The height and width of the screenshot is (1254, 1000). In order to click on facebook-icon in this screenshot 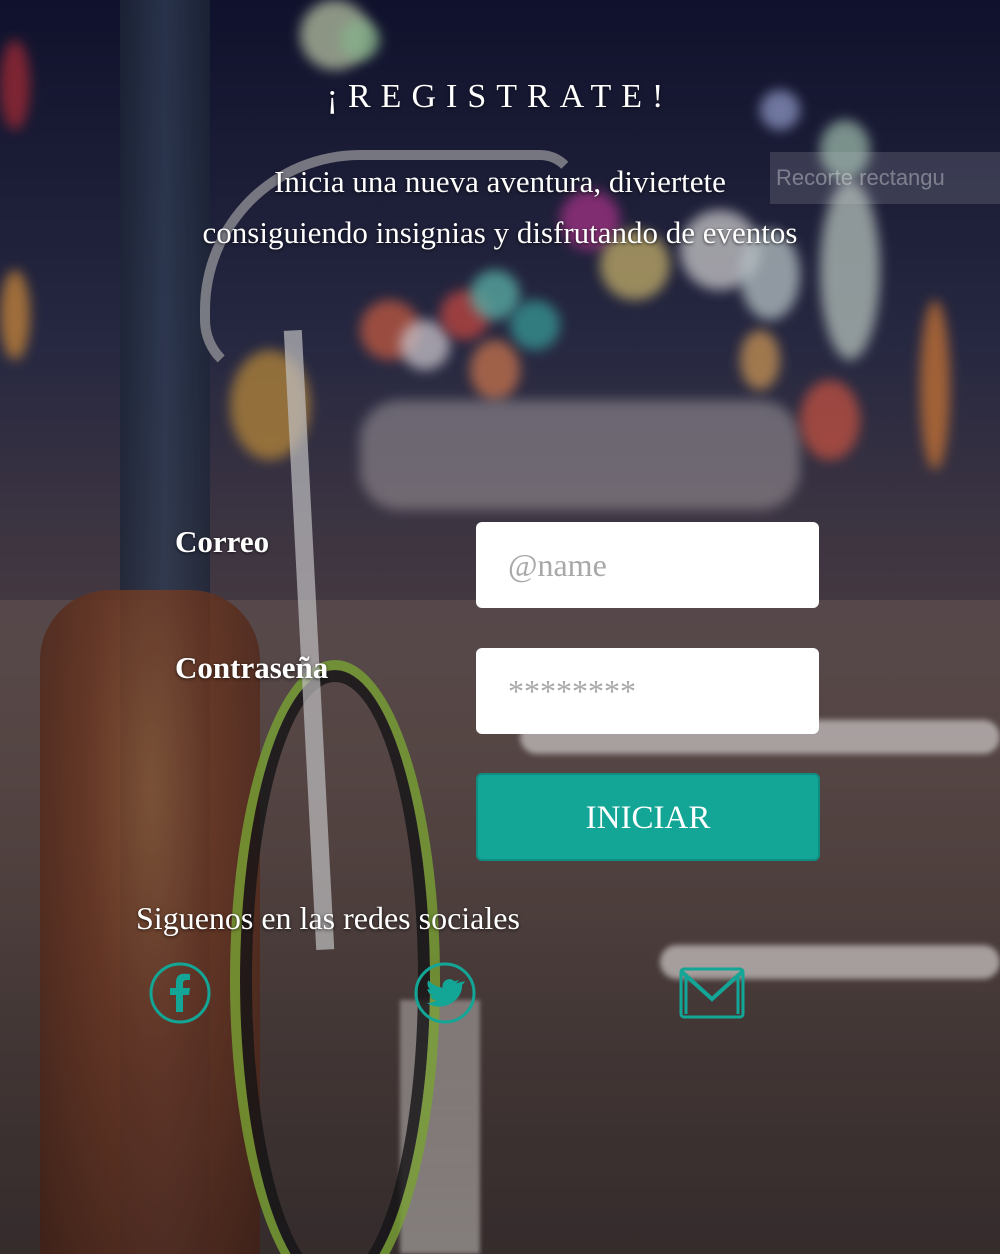, I will do `click(180, 993)`.